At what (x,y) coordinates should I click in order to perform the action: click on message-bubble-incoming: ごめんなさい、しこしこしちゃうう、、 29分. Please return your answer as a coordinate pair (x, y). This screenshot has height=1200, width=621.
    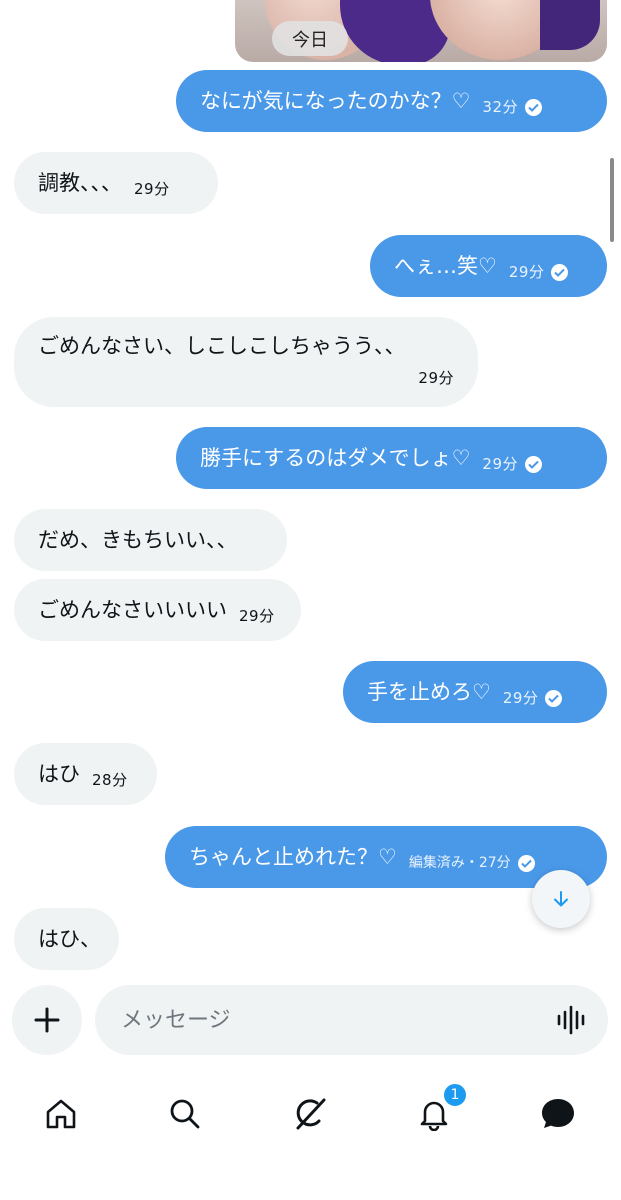
    Looking at the image, I should click on (246, 362).